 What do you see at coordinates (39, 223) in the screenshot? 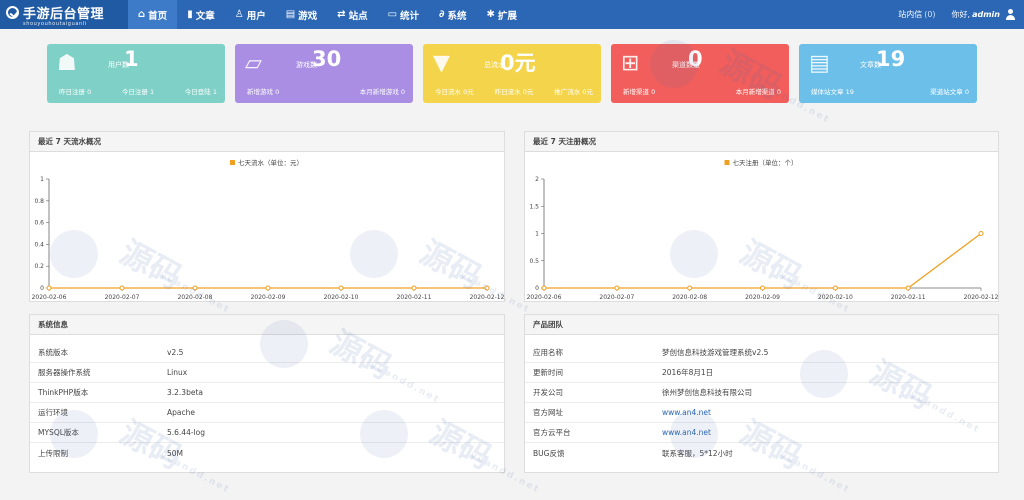
I see `y-tick-label: 0.6` at bounding box center [39, 223].